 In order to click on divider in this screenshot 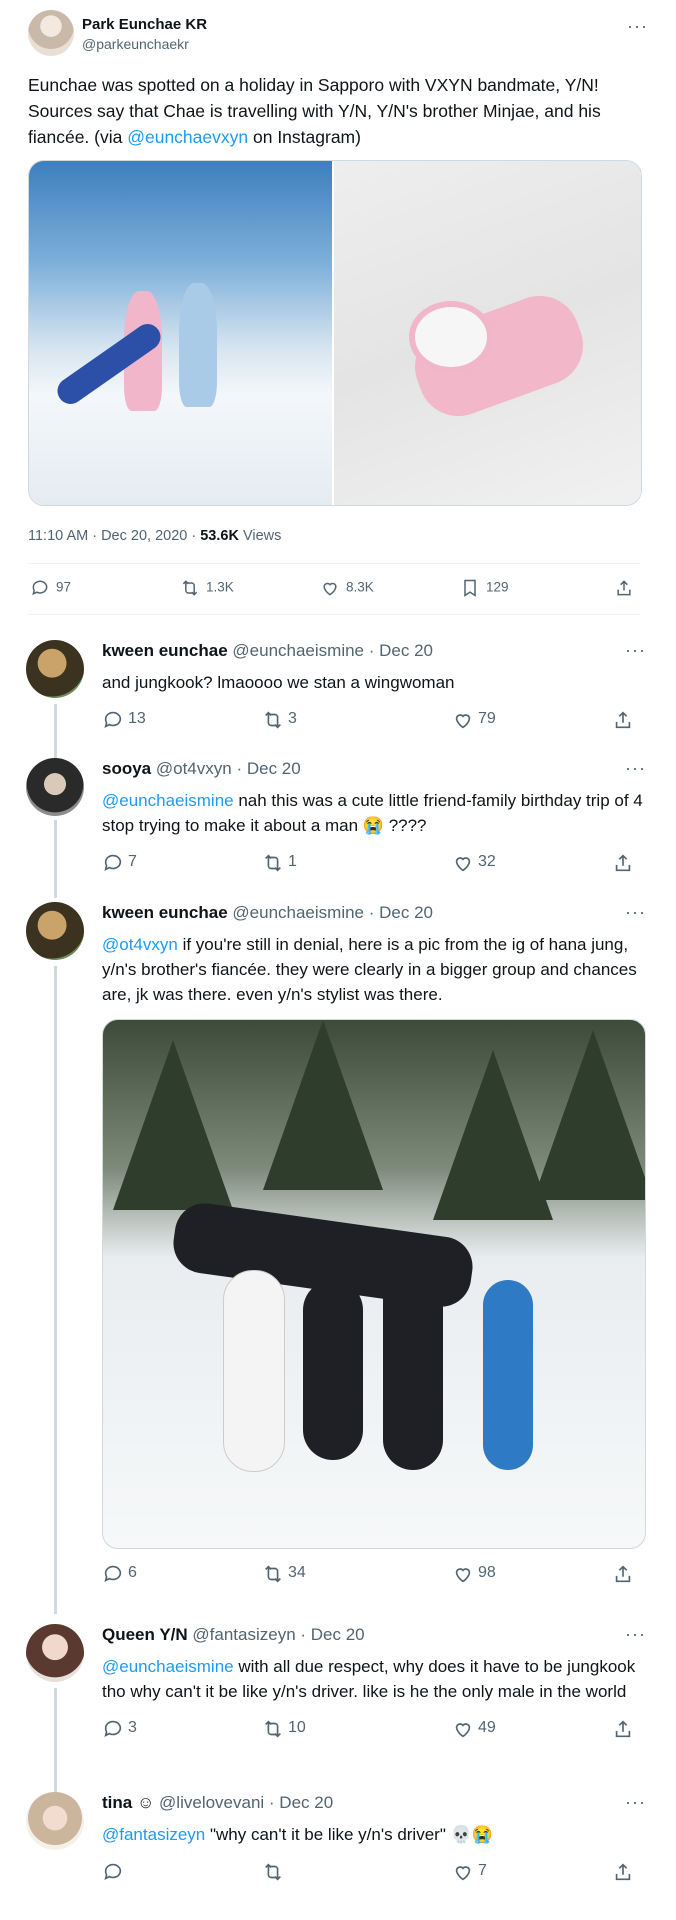, I will do `click(334, 563)`.